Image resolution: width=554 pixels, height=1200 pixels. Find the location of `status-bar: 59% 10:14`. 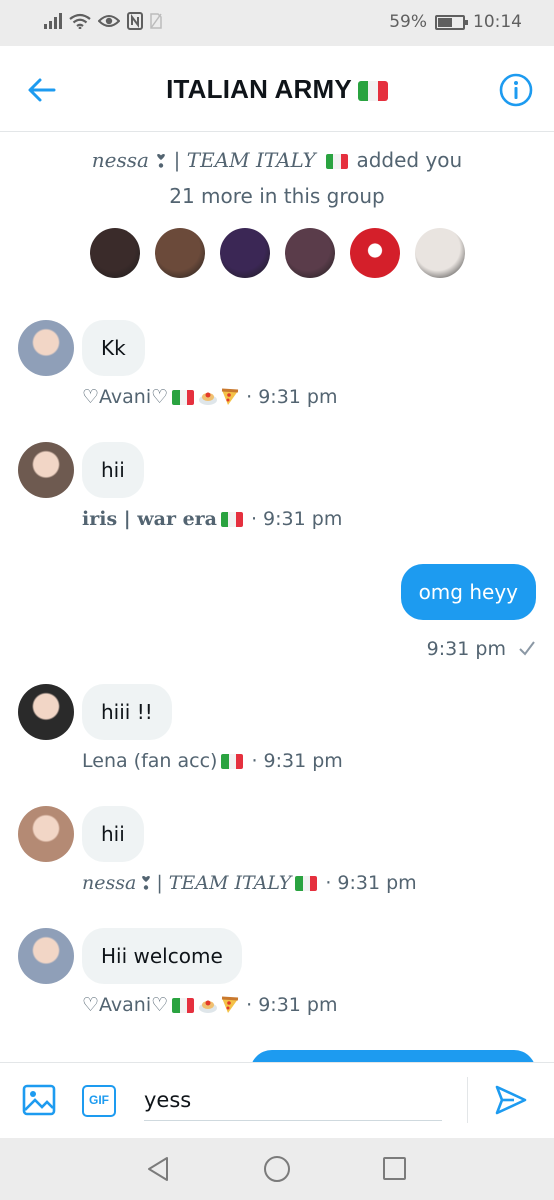

status-bar: 59% 10:14 is located at coordinates (277, 23).